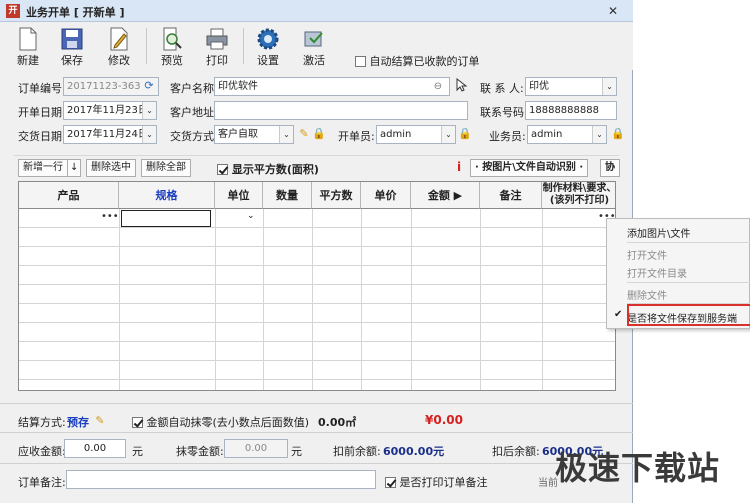 This screenshot has width=750, height=503. What do you see at coordinates (511, 195) in the screenshot?
I see `column-header-remark: 备注` at bounding box center [511, 195].